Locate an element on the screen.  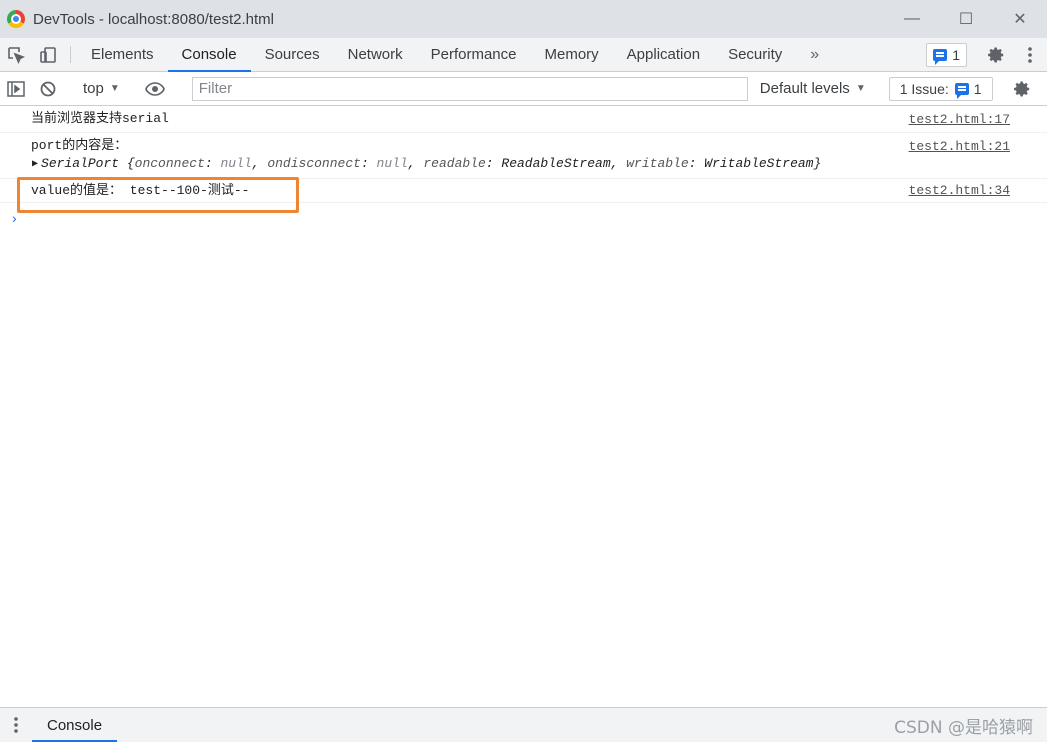
messages-badge-button: 1 is located at coordinates (946, 54).